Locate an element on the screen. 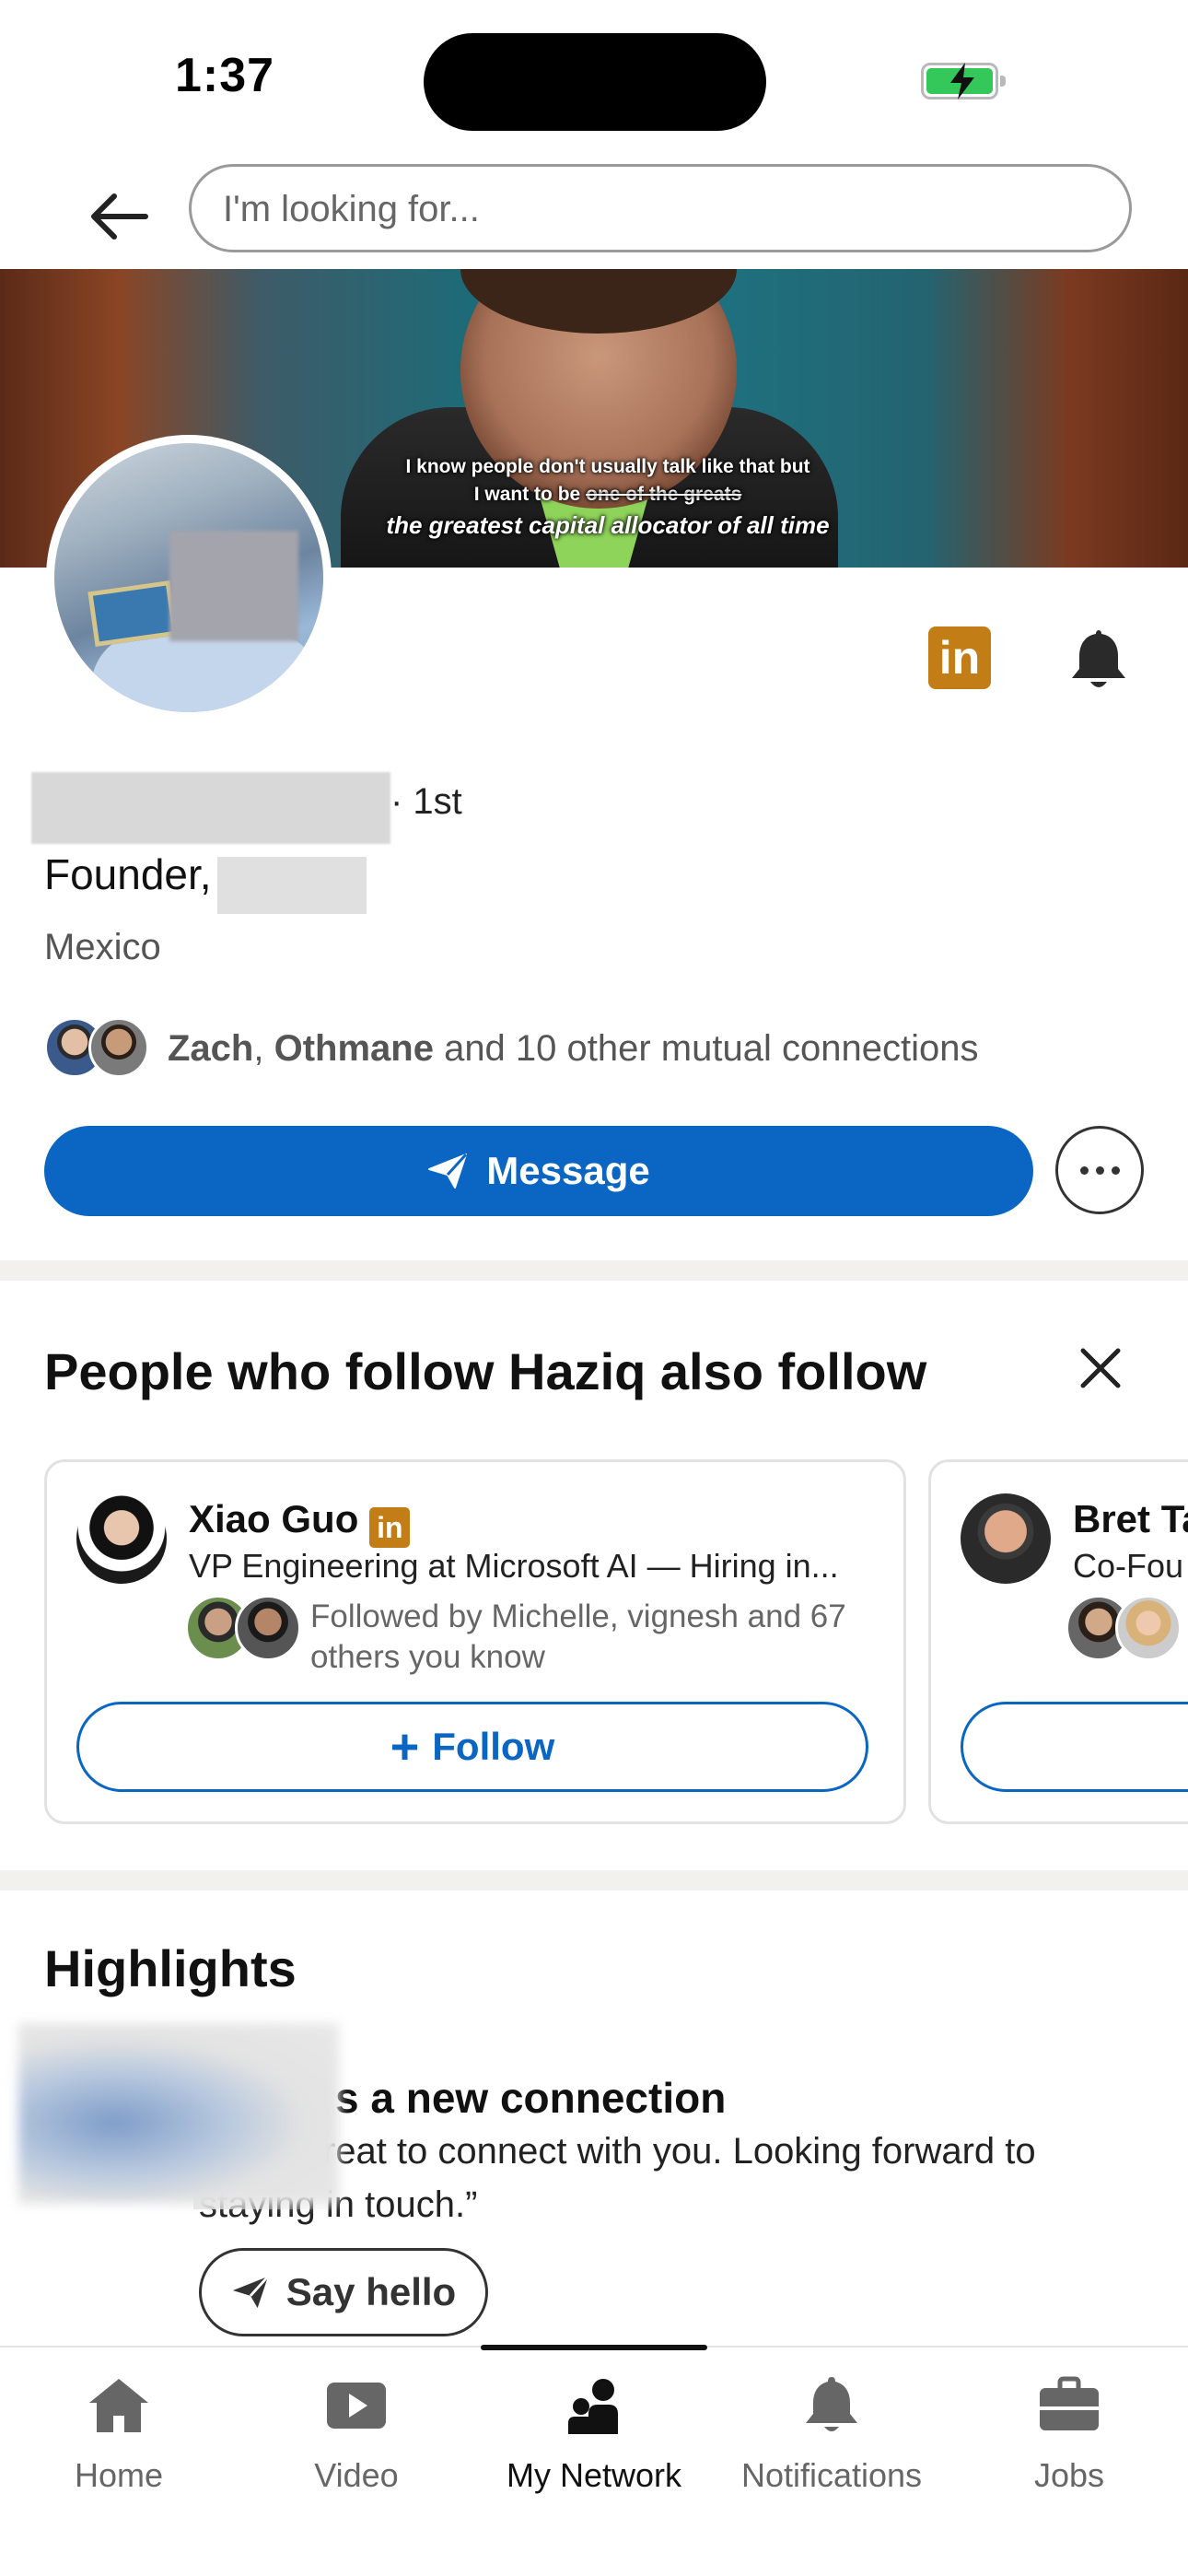 The width and height of the screenshot is (1188, 2576). message-button-label: Message is located at coordinates (568, 1170).